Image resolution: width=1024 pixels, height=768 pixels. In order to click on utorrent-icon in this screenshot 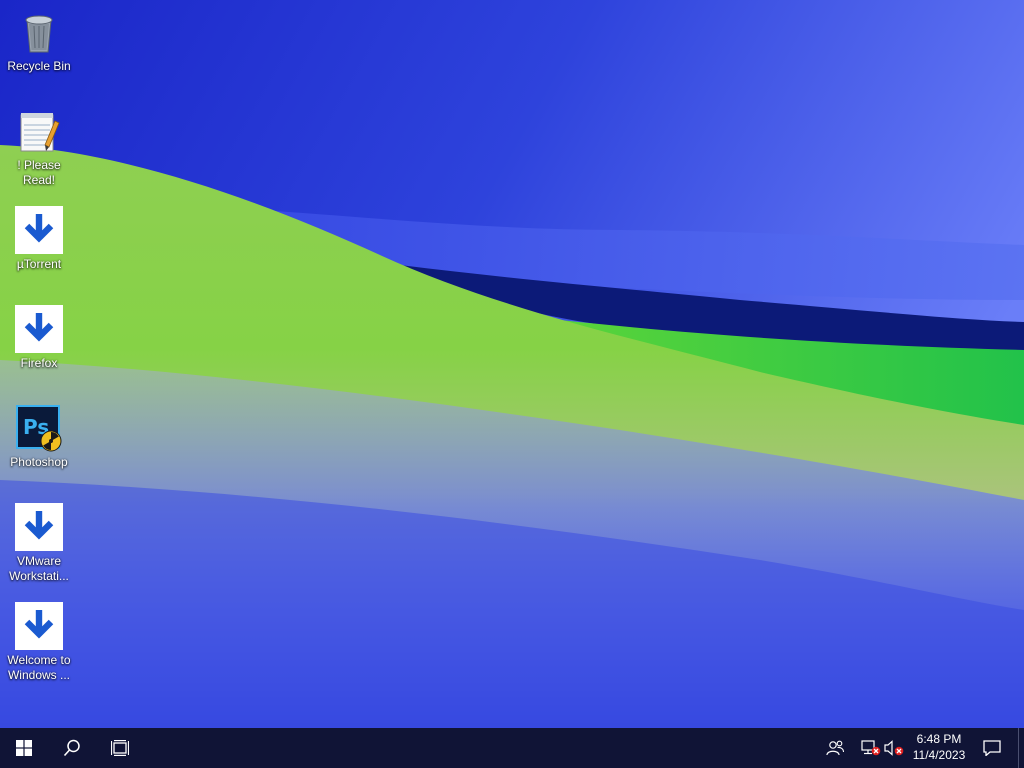, I will do `click(39, 230)`.